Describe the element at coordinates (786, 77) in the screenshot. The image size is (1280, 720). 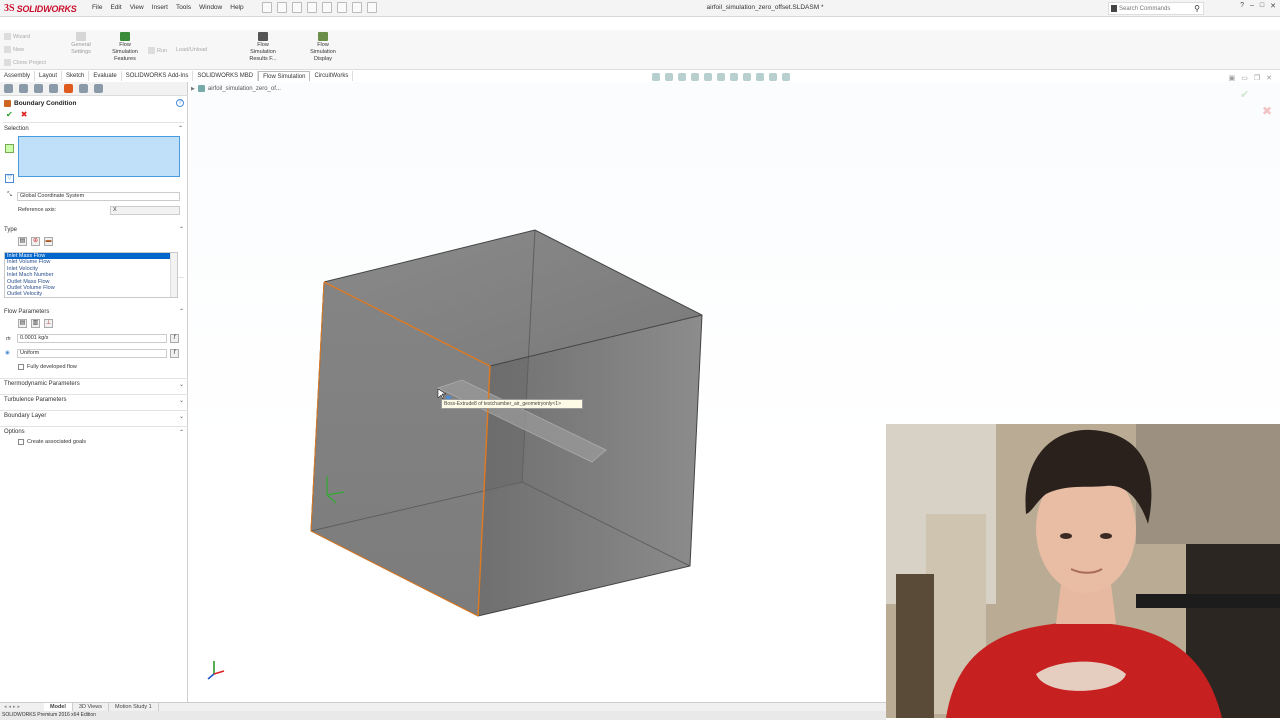
I see `monitor-icon` at that location.